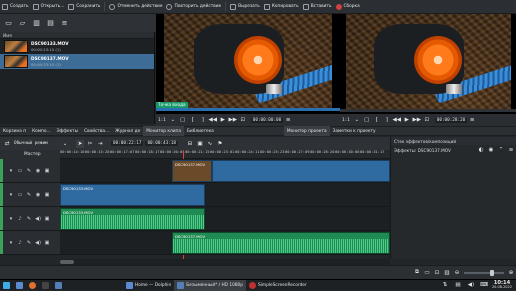  I want to click on delete-clip-button: ▥, so click(36, 23).